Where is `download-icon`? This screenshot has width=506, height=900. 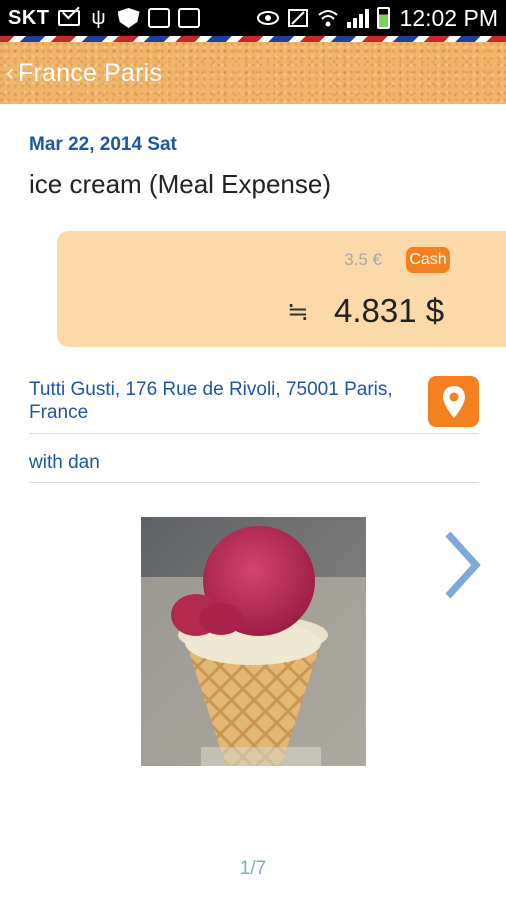 download-icon is located at coordinates (158, 18).